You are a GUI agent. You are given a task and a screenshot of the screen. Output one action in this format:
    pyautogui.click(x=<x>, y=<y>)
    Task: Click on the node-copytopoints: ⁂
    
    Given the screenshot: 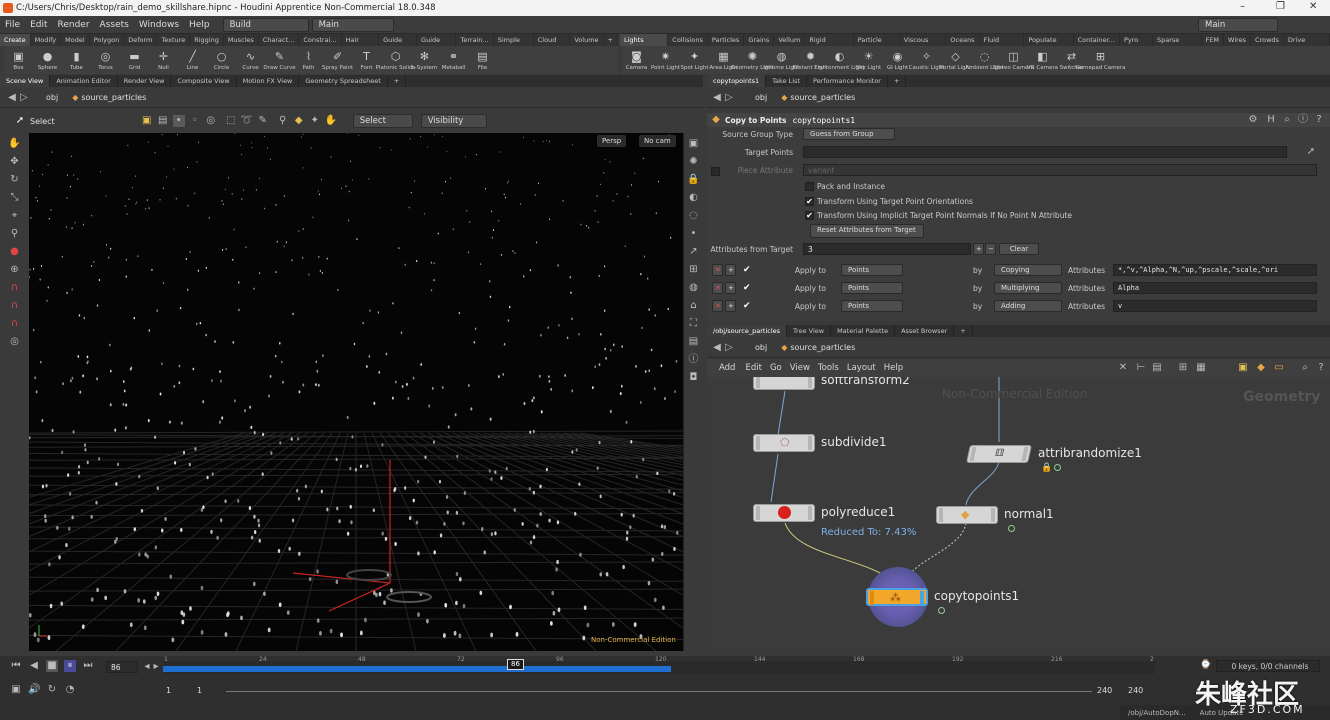 What is the action you would take?
    pyautogui.click(x=897, y=597)
    